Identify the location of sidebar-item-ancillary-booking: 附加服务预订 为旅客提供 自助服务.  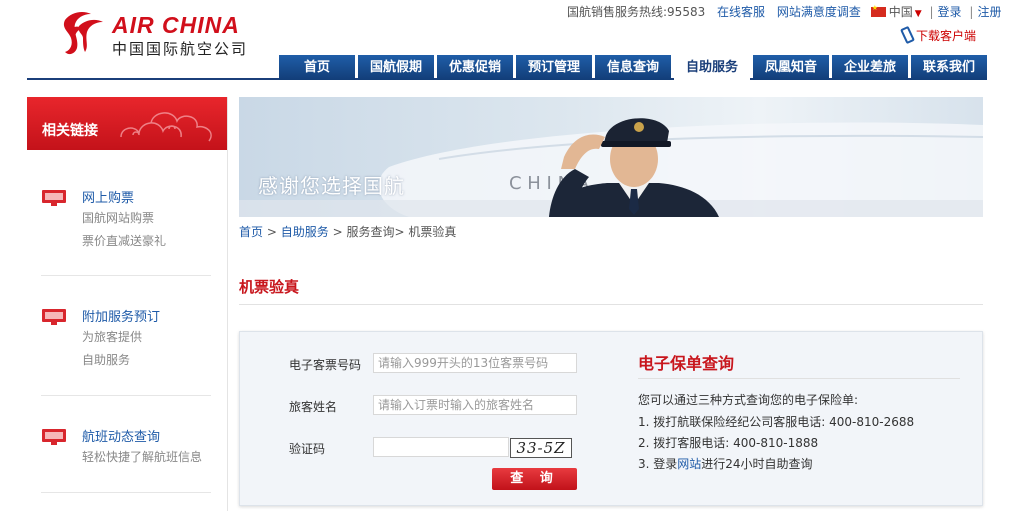
(126, 336).